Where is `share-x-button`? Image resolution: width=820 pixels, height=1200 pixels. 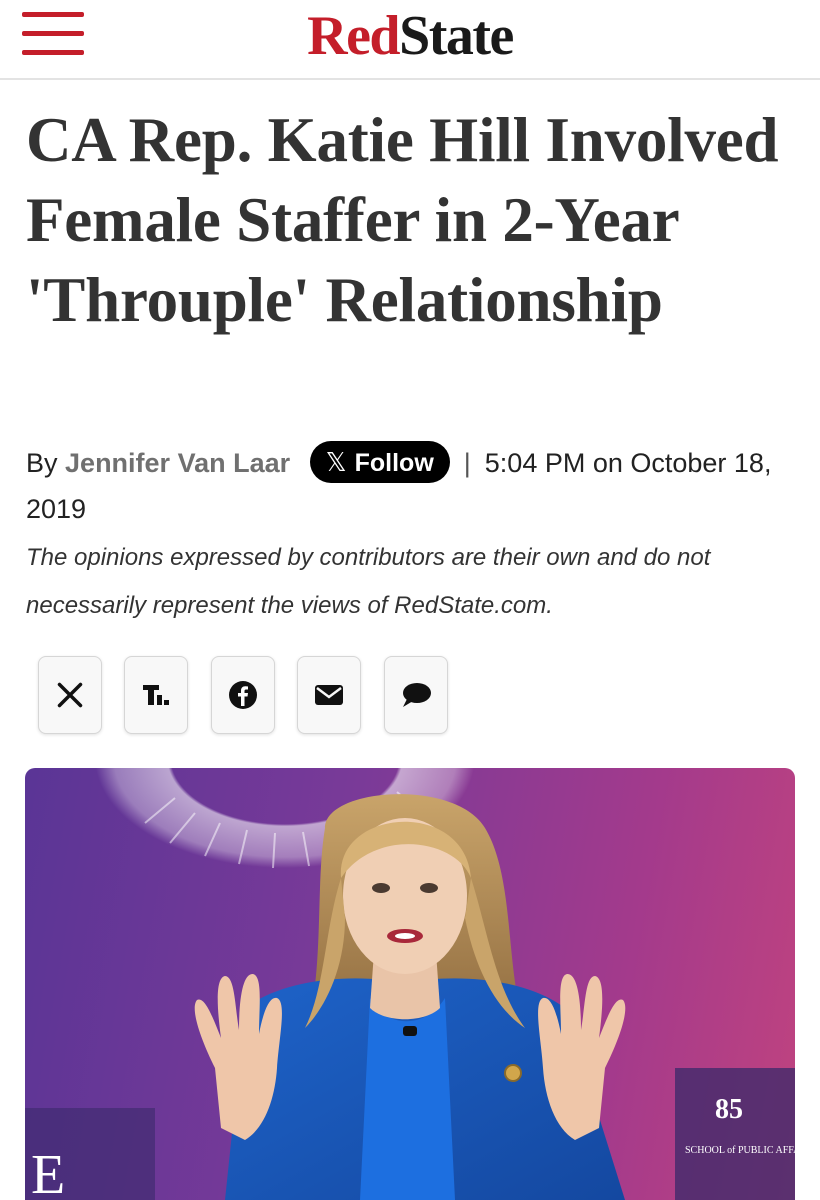
share-x-button is located at coordinates (70, 695).